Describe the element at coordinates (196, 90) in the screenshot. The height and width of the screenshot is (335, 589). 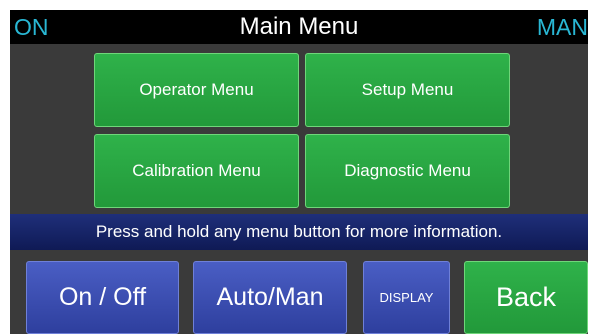
I see `operator-menu-button: Operator Menu` at that location.